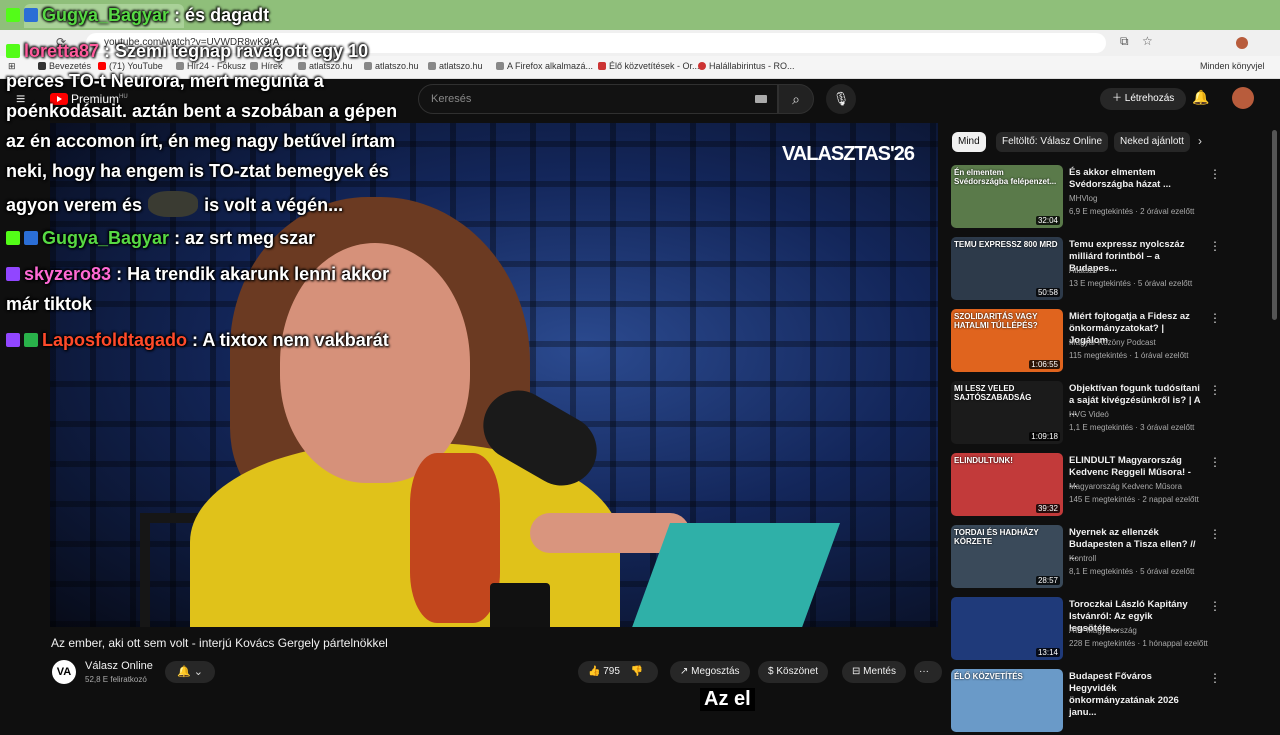 The height and width of the screenshot is (735, 1280). What do you see at coordinates (130, 66) in the screenshot?
I see `bookmark-item: (71) YouTube` at bounding box center [130, 66].